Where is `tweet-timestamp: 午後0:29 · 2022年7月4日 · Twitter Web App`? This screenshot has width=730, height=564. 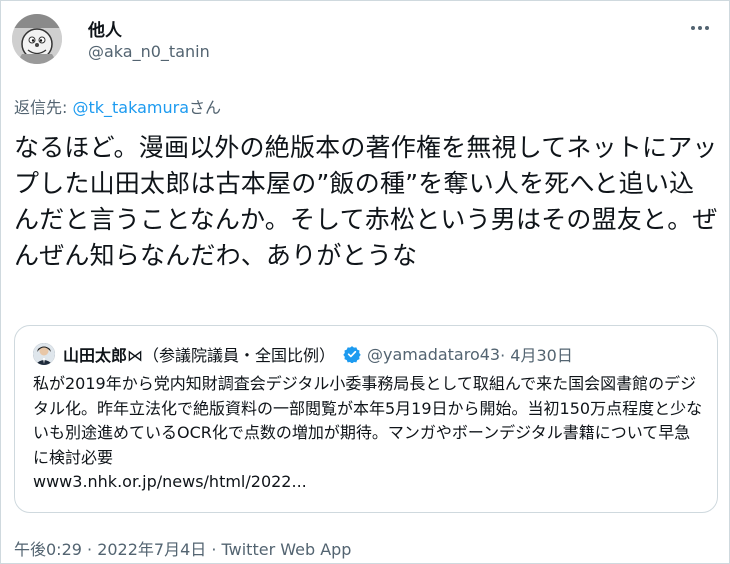
tweet-timestamp: 午後0:29 · 2022年7月4日 · Twitter Web App is located at coordinates (182, 548).